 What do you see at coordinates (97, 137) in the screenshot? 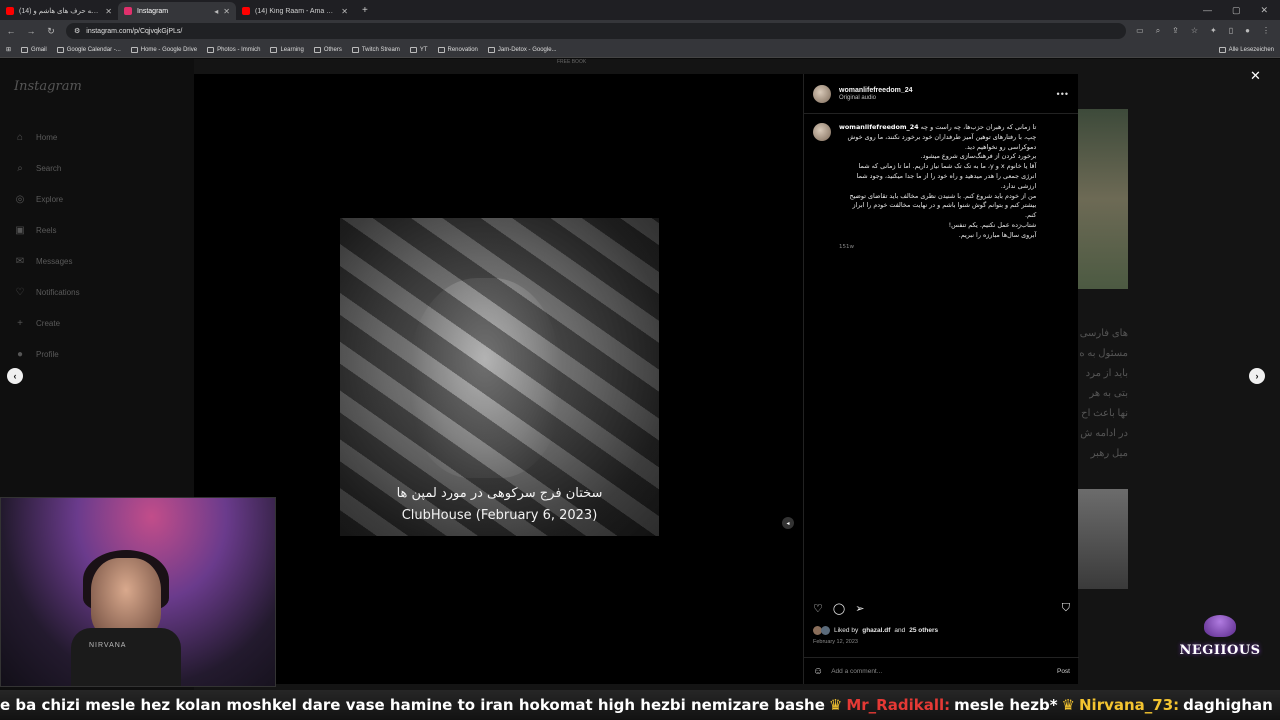
I see `sidebar-item-home: ⌂ Home` at bounding box center [97, 137].